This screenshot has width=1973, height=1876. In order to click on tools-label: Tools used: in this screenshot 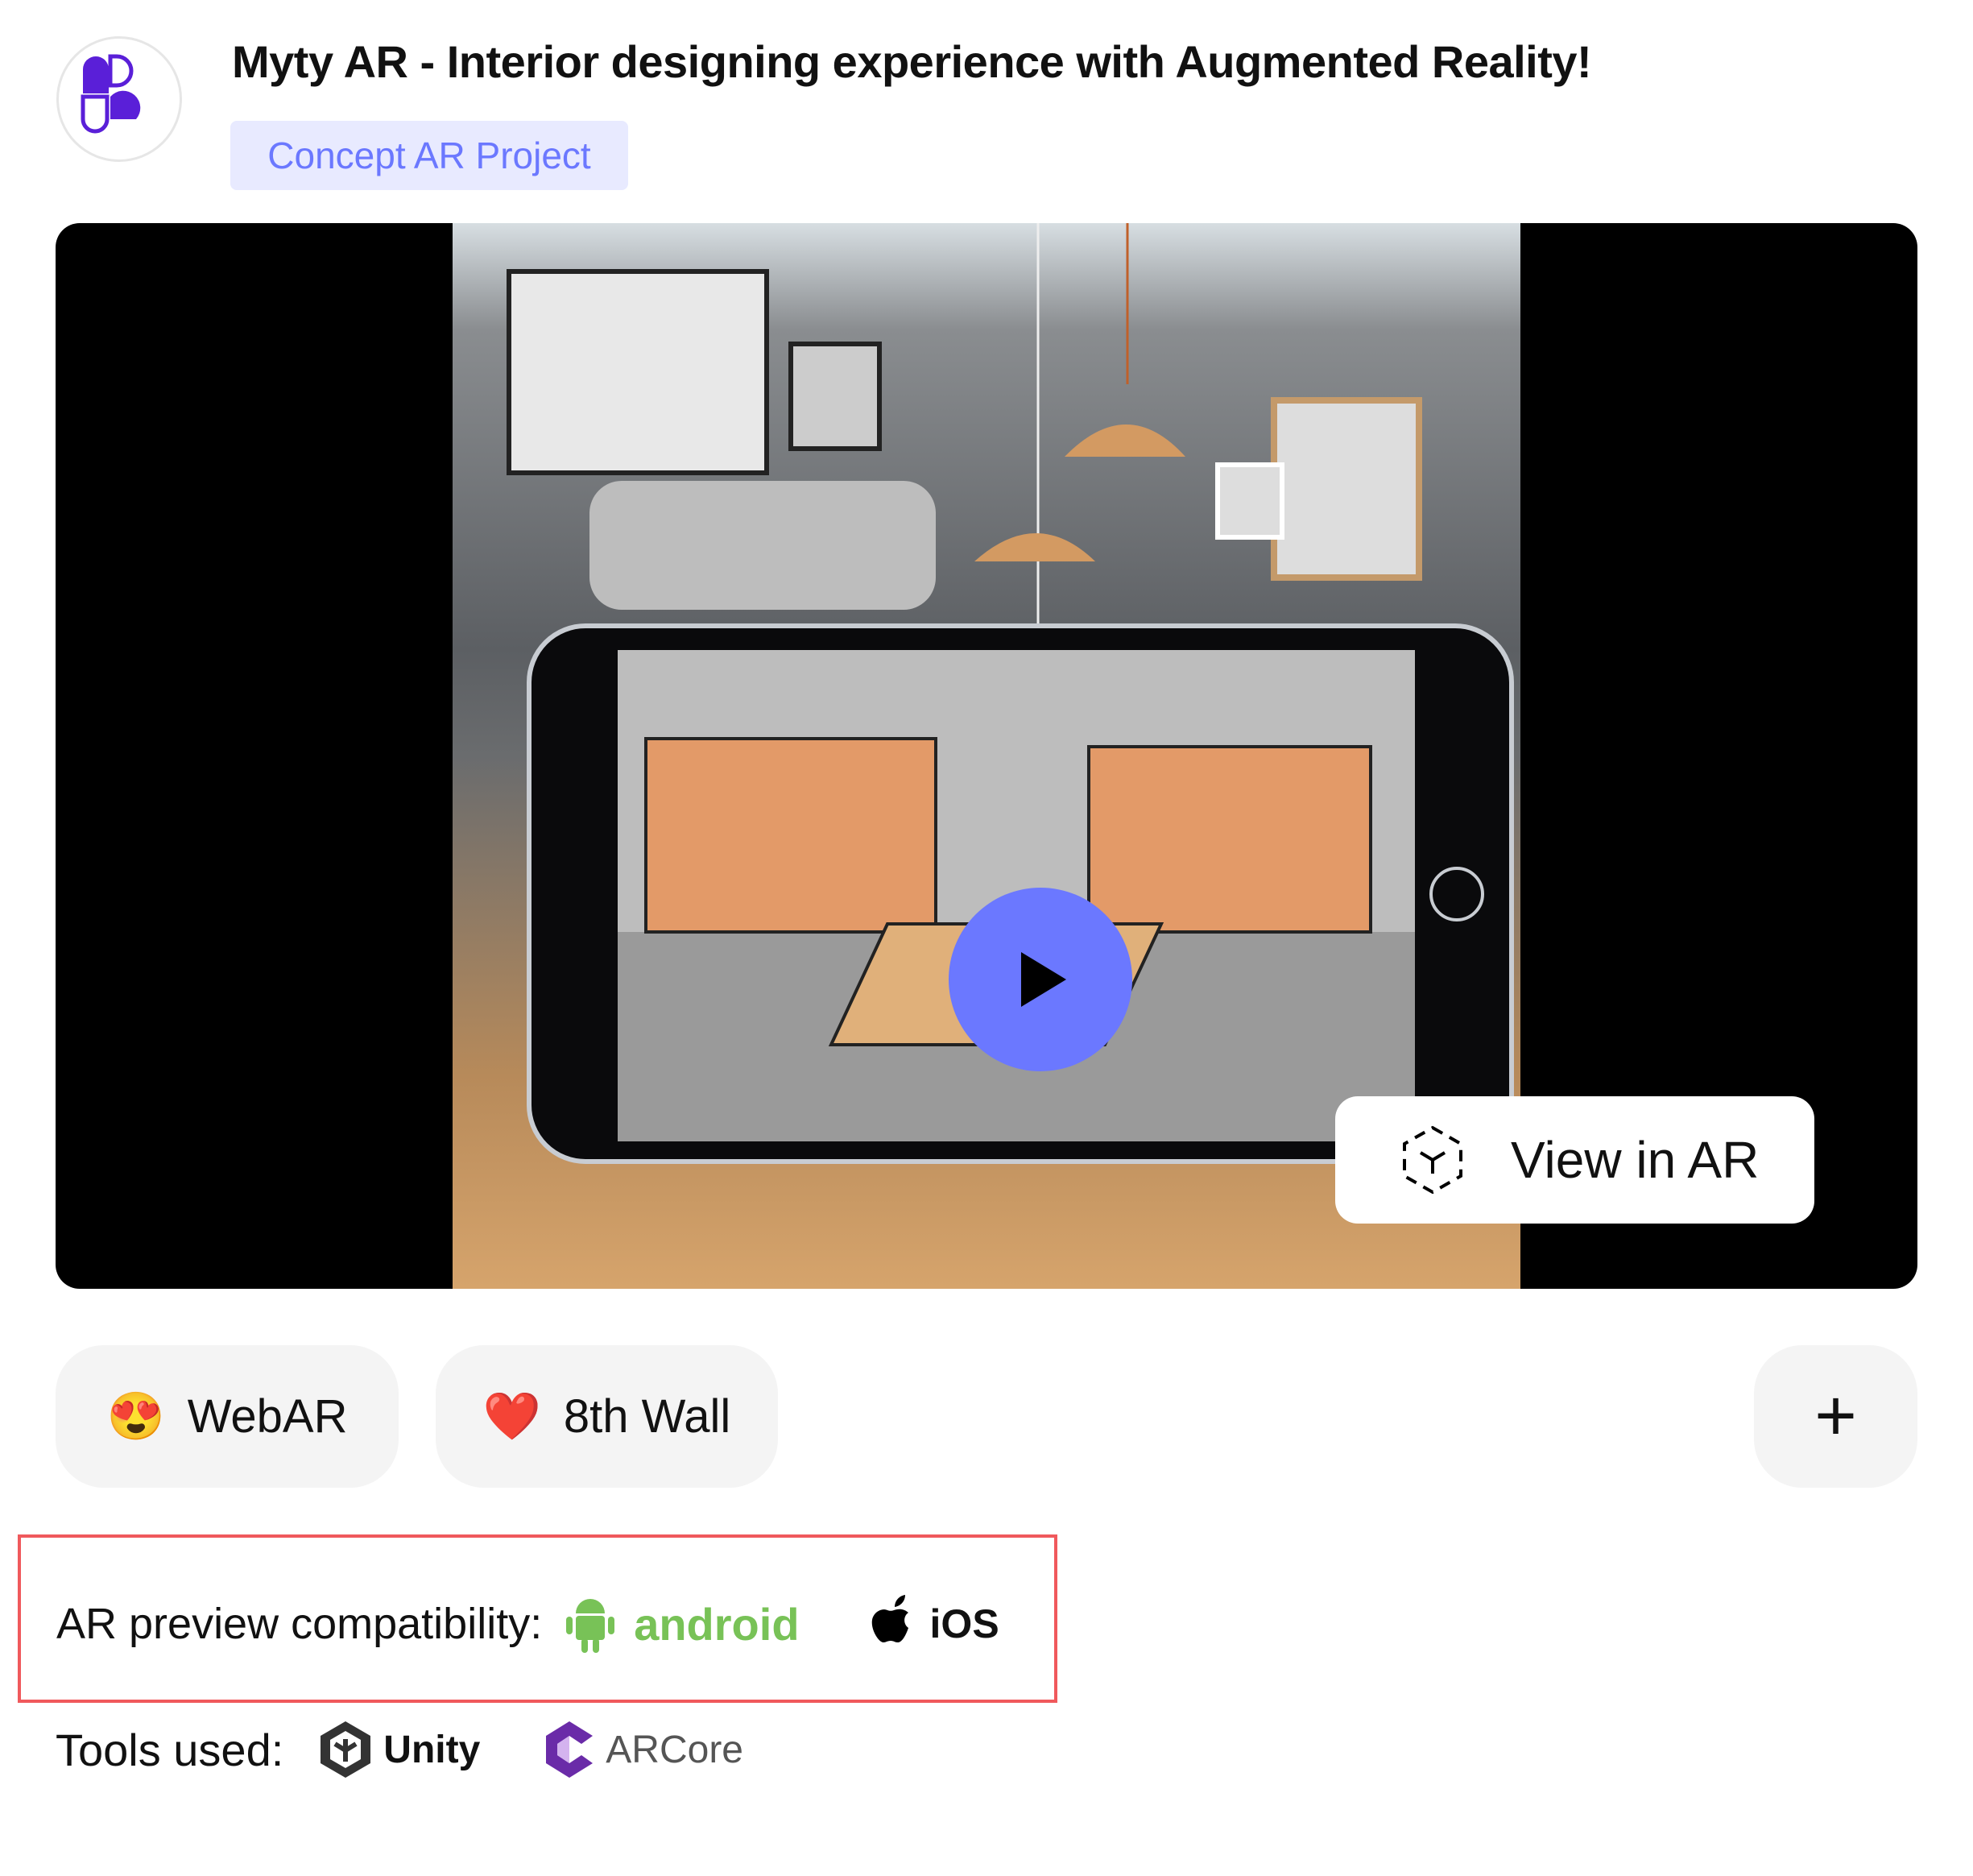, I will do `click(170, 1749)`.